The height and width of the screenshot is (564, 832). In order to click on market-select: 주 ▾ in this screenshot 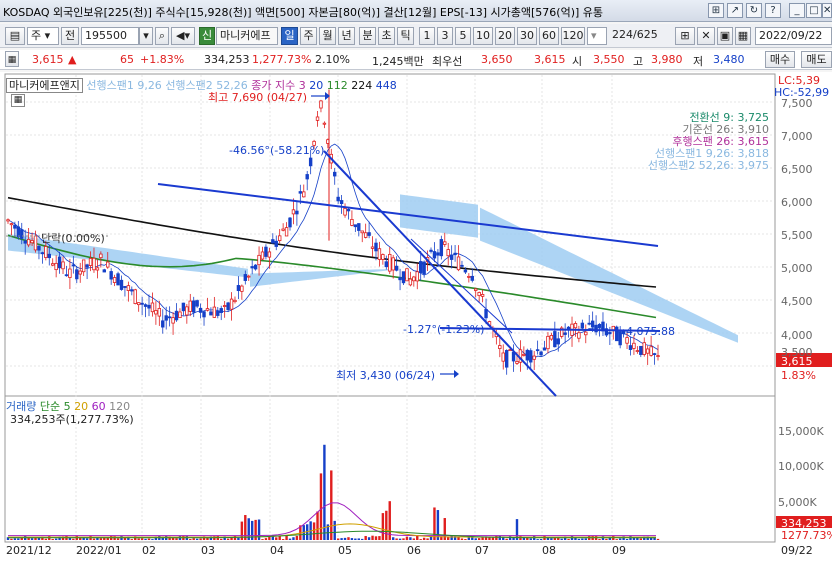, I will do `click(43, 36)`.